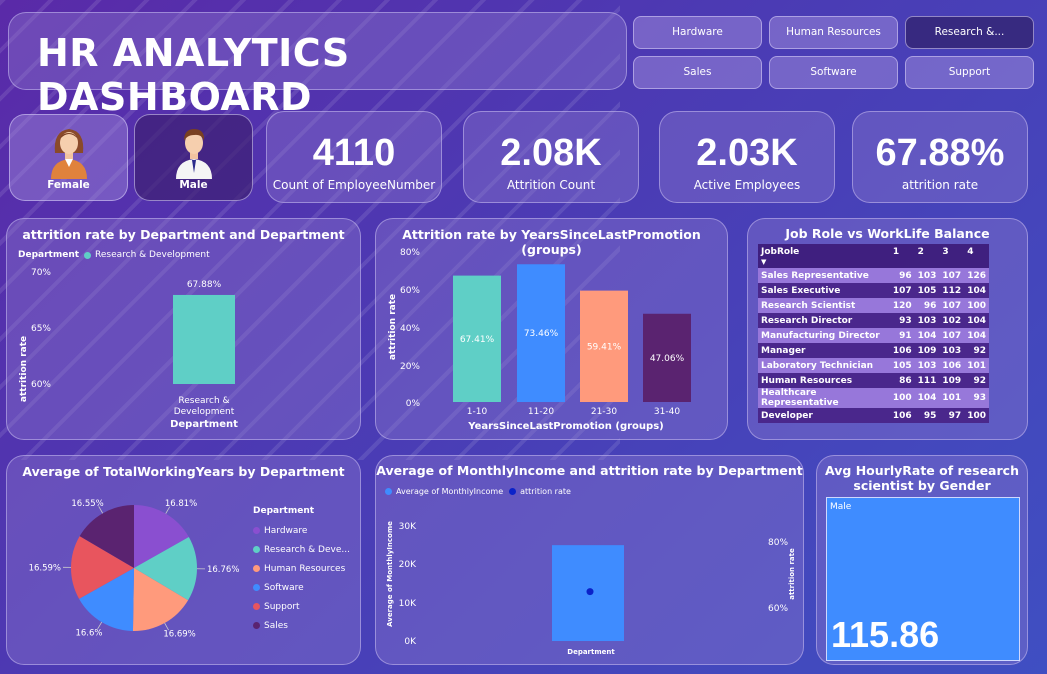 This screenshot has width=1047, height=674. Describe the element at coordinates (902, 365) in the screenshot. I see `value-cell: 105` at that location.